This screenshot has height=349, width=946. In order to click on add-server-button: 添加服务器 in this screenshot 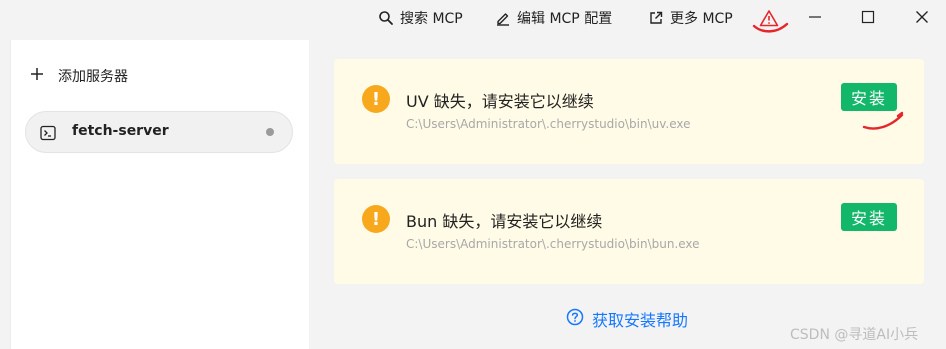, I will do `click(79, 76)`.